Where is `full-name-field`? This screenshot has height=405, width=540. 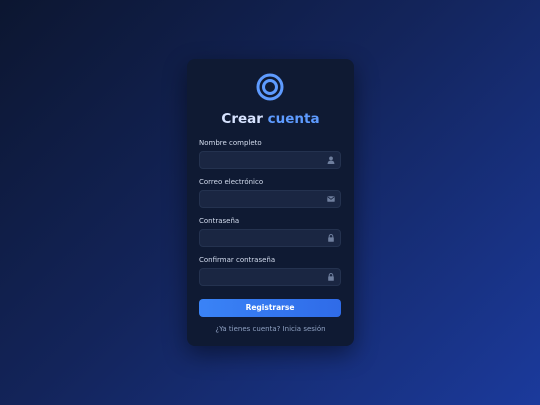
full-name-field is located at coordinates (270, 160).